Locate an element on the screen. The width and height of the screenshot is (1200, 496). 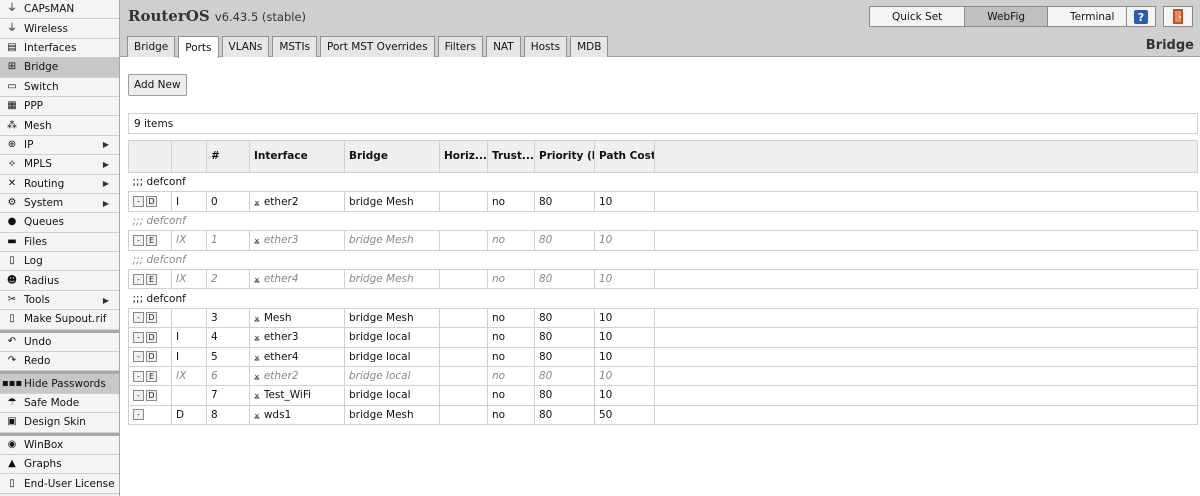
sidebar-item-label: Mesh is located at coordinates (38, 125).